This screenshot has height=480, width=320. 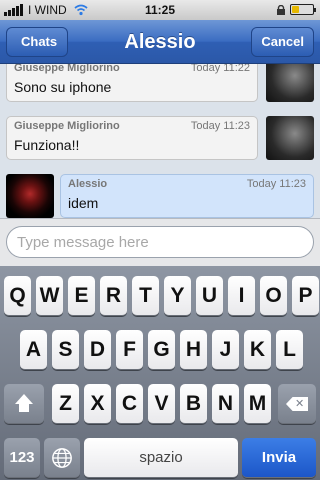 I want to click on message-text: Funziona!!, so click(x=47, y=145).